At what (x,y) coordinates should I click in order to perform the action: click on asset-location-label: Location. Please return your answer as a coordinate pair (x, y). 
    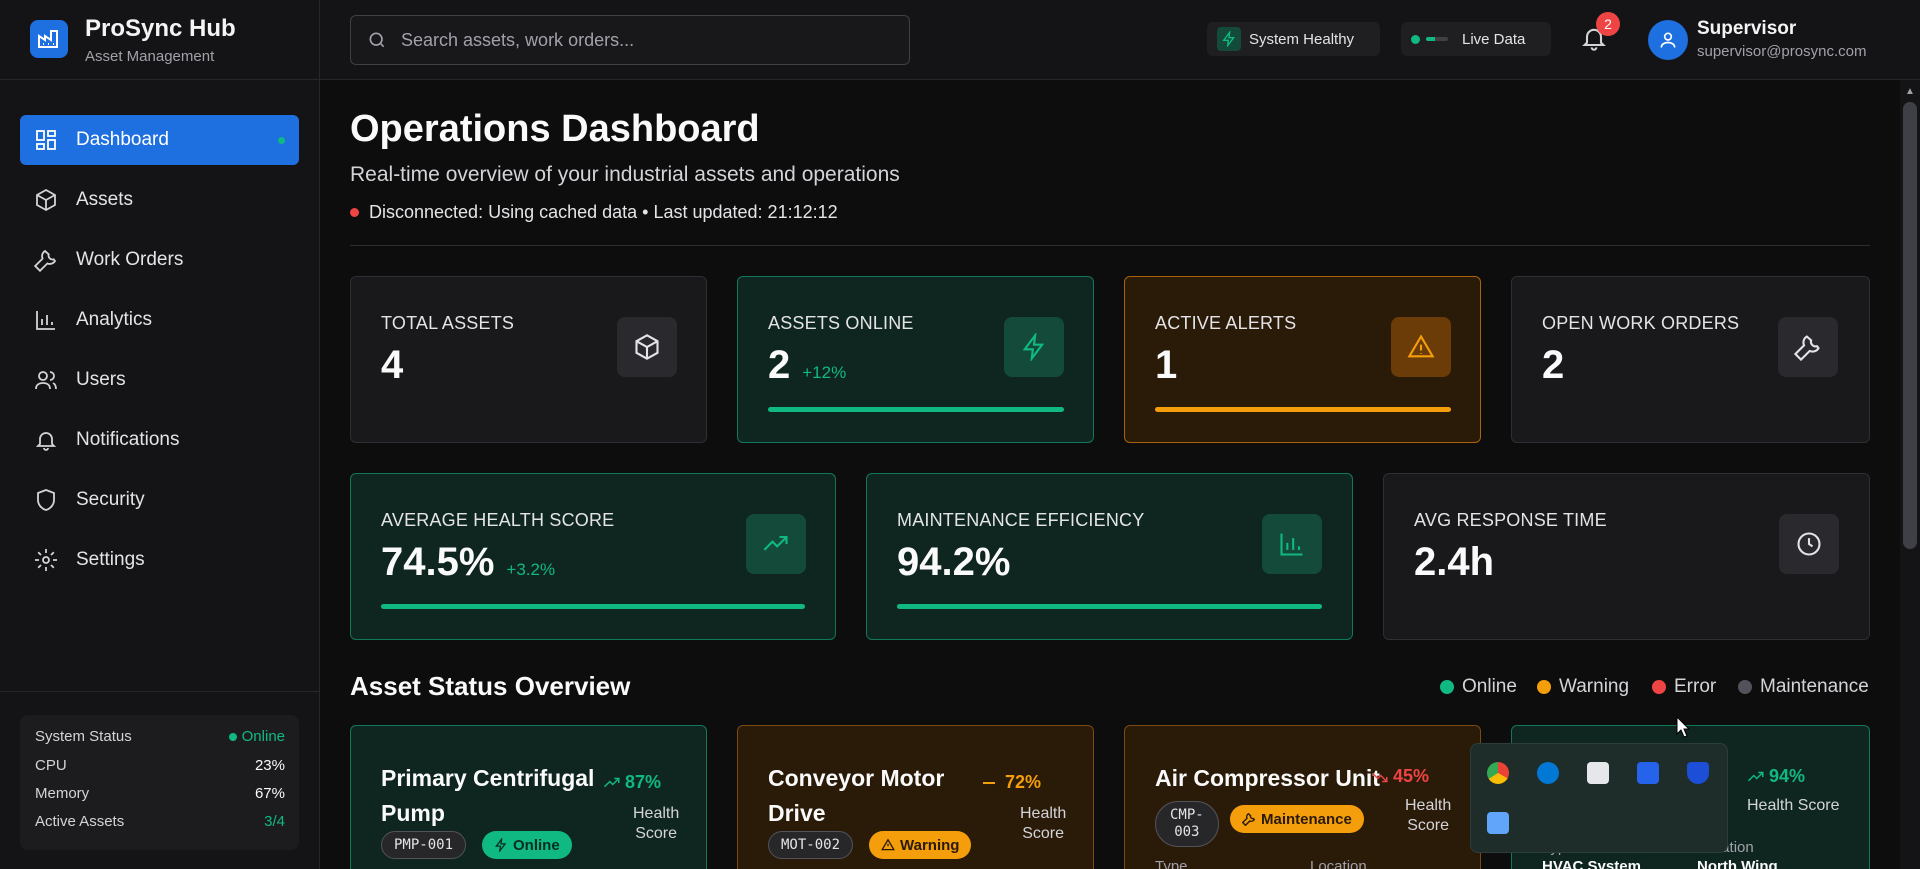
    Looking at the image, I should click on (1338, 863).